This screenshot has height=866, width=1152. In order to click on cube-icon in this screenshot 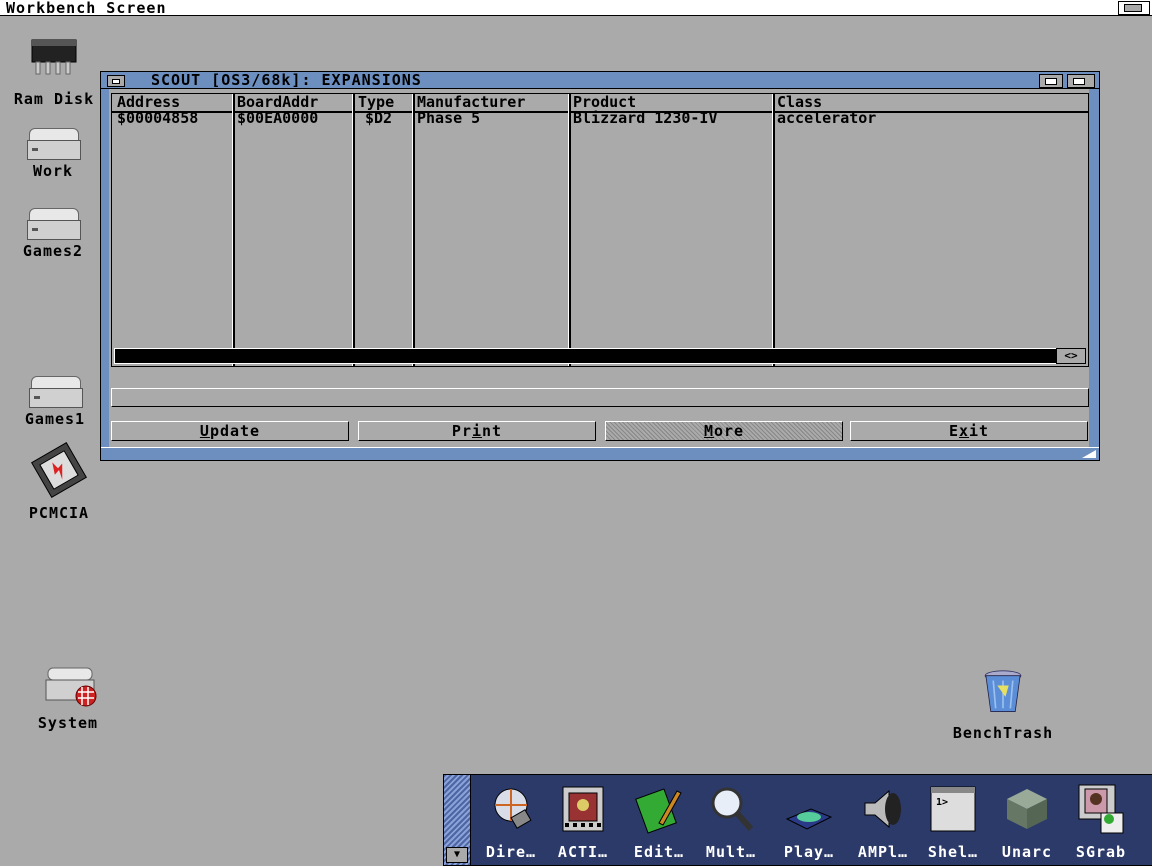, I will do `click(1027, 809)`.